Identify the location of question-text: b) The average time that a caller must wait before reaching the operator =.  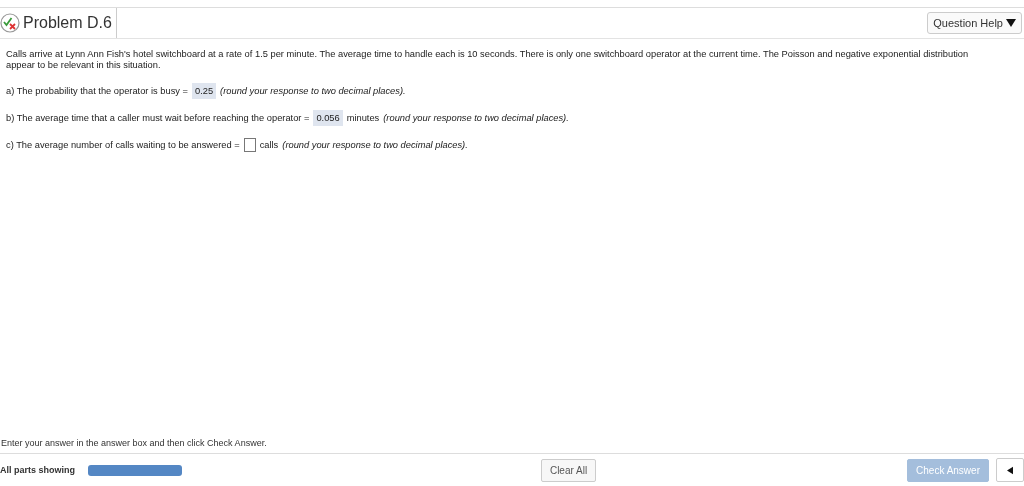
(158, 118).